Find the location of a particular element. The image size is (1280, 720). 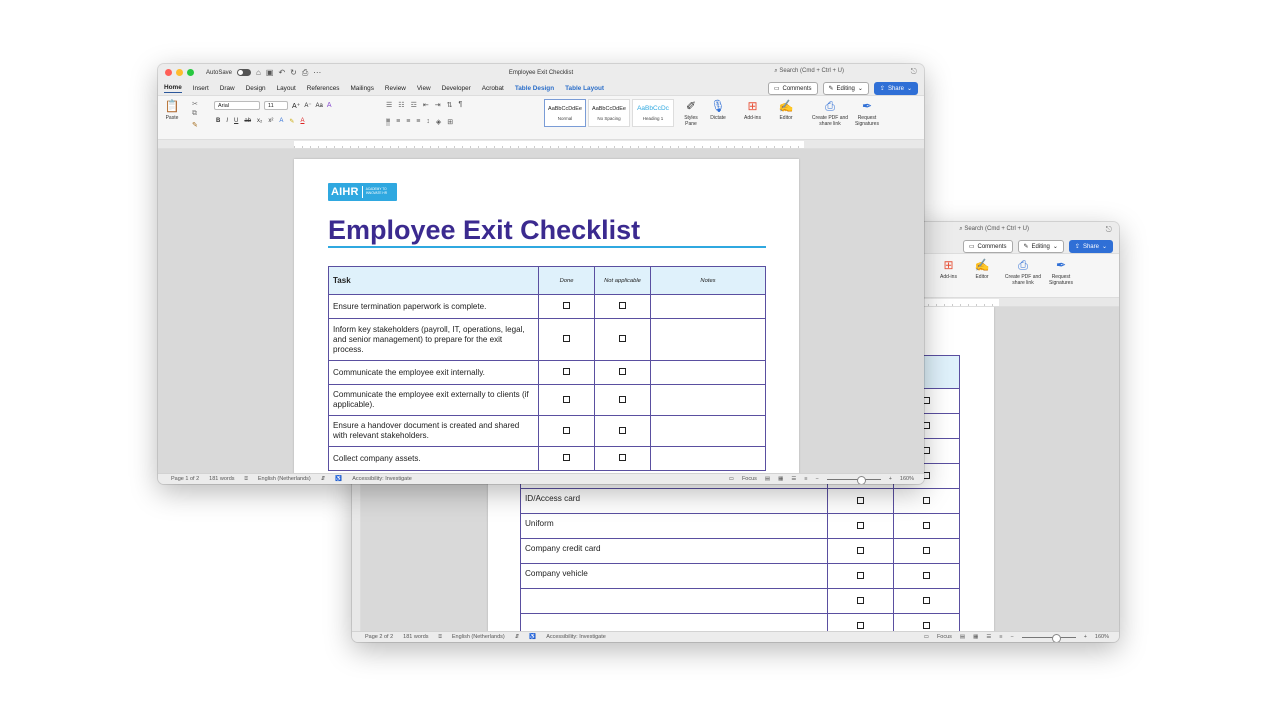

dictate-button: 🎙 Dictate is located at coordinates (718, 110).